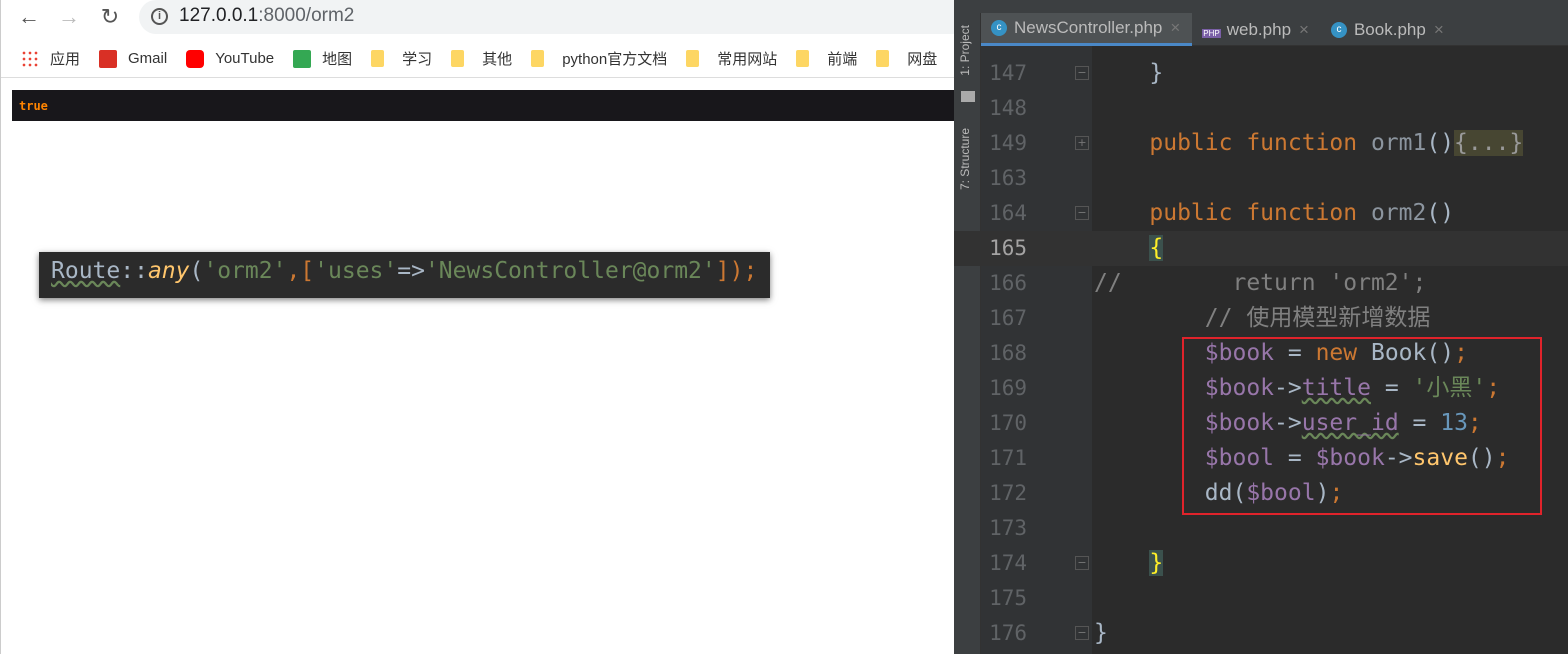  Describe the element at coordinates (1259, 29) in the screenshot. I see `tab-label: web.php` at that location.